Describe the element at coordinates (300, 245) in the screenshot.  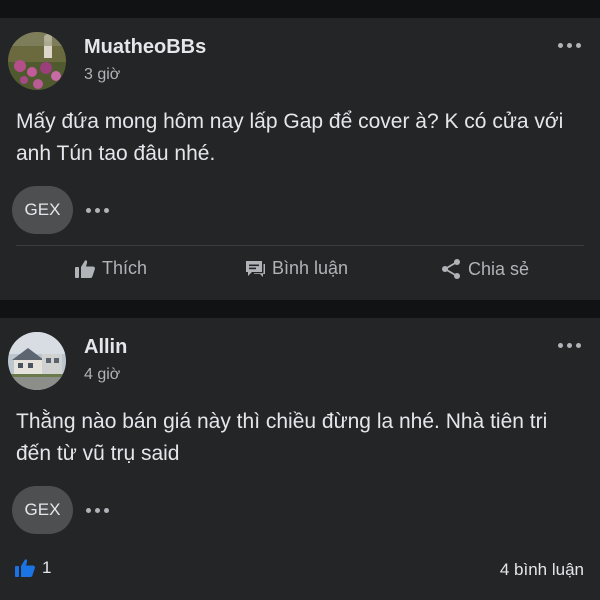
I see `divider` at that location.